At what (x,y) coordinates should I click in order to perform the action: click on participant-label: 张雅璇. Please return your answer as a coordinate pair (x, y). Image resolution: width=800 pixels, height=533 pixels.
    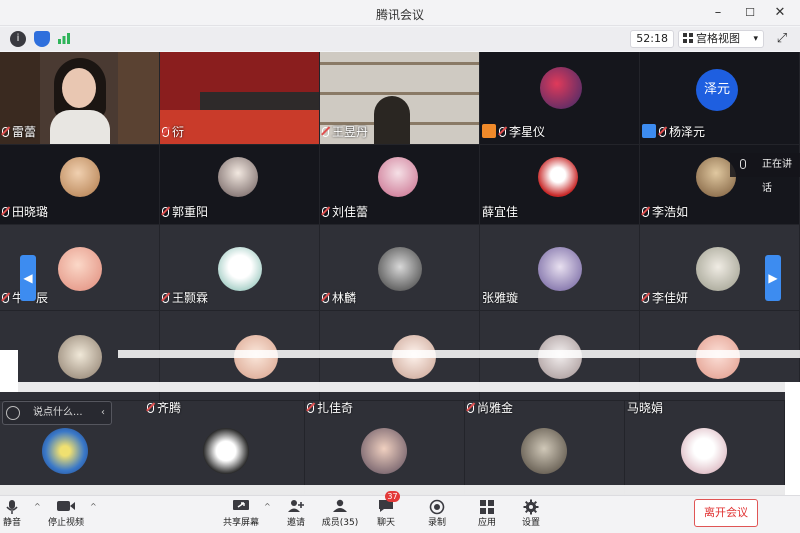
    Looking at the image, I should click on (500, 298).